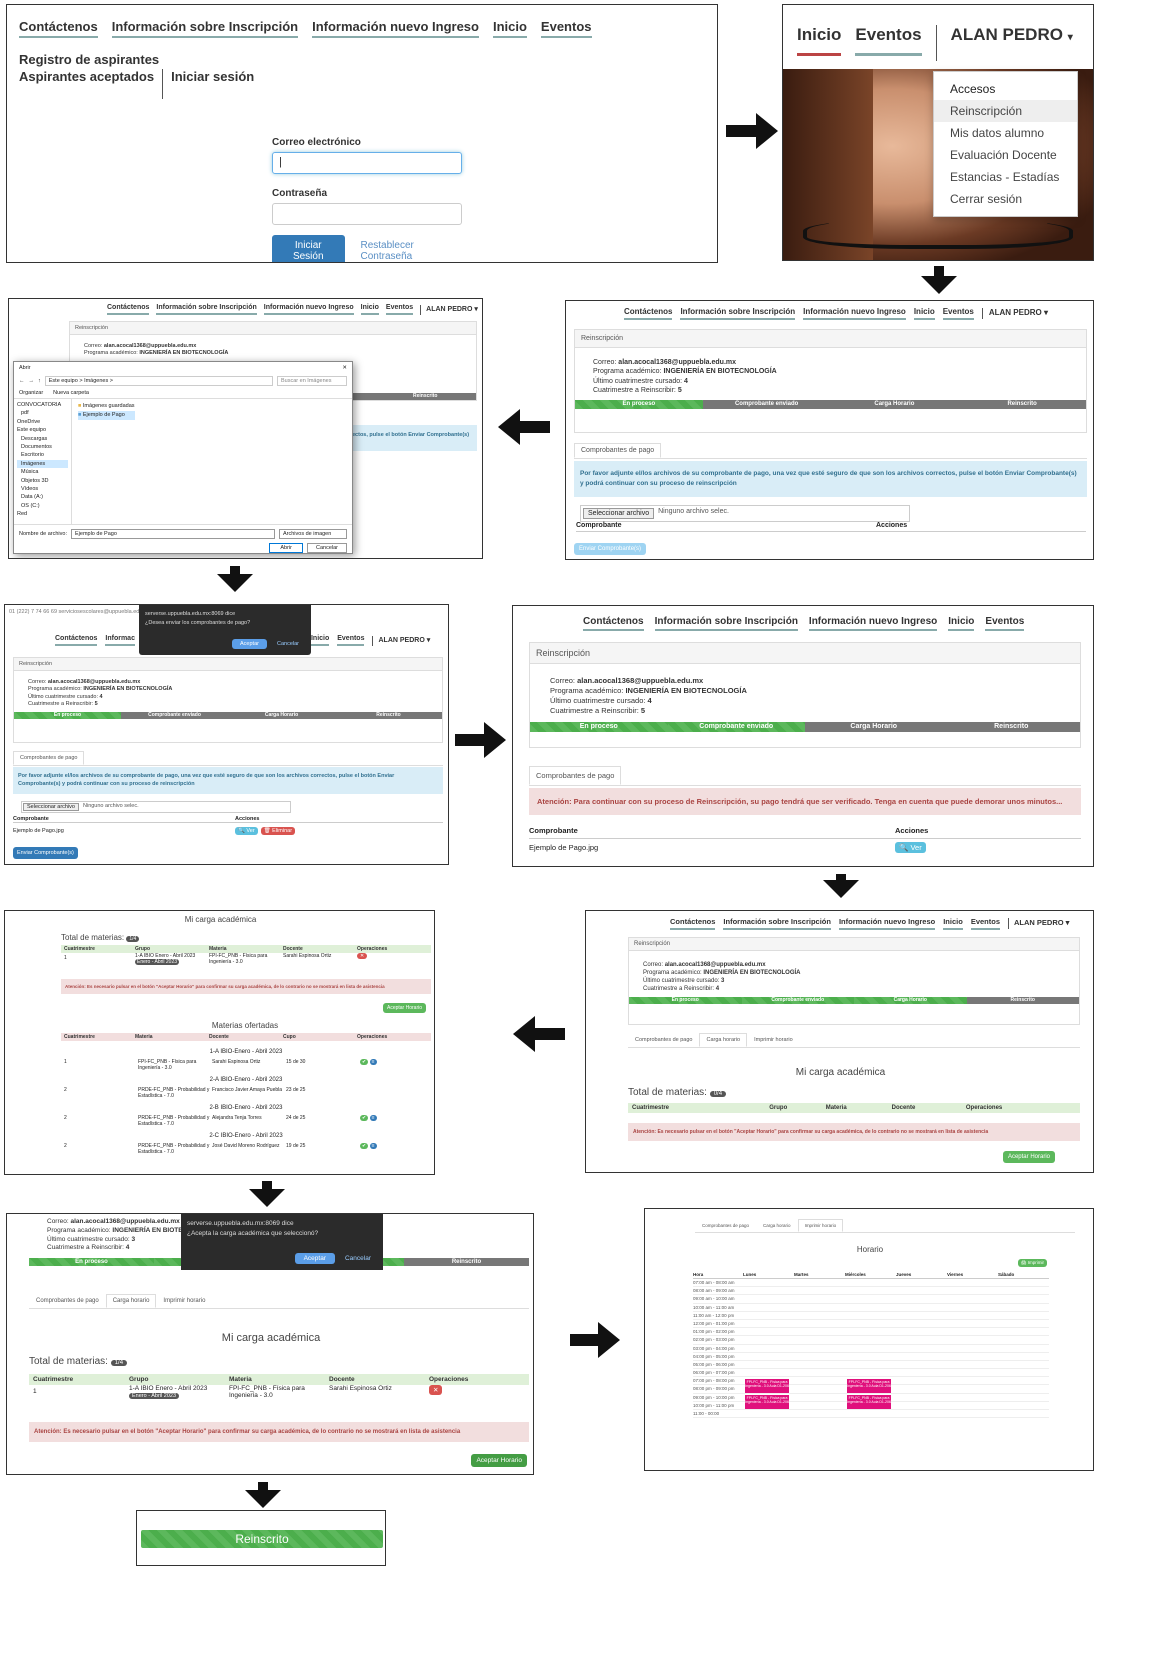  I want to click on delete-button: 🗑 Eliminar, so click(278, 831).